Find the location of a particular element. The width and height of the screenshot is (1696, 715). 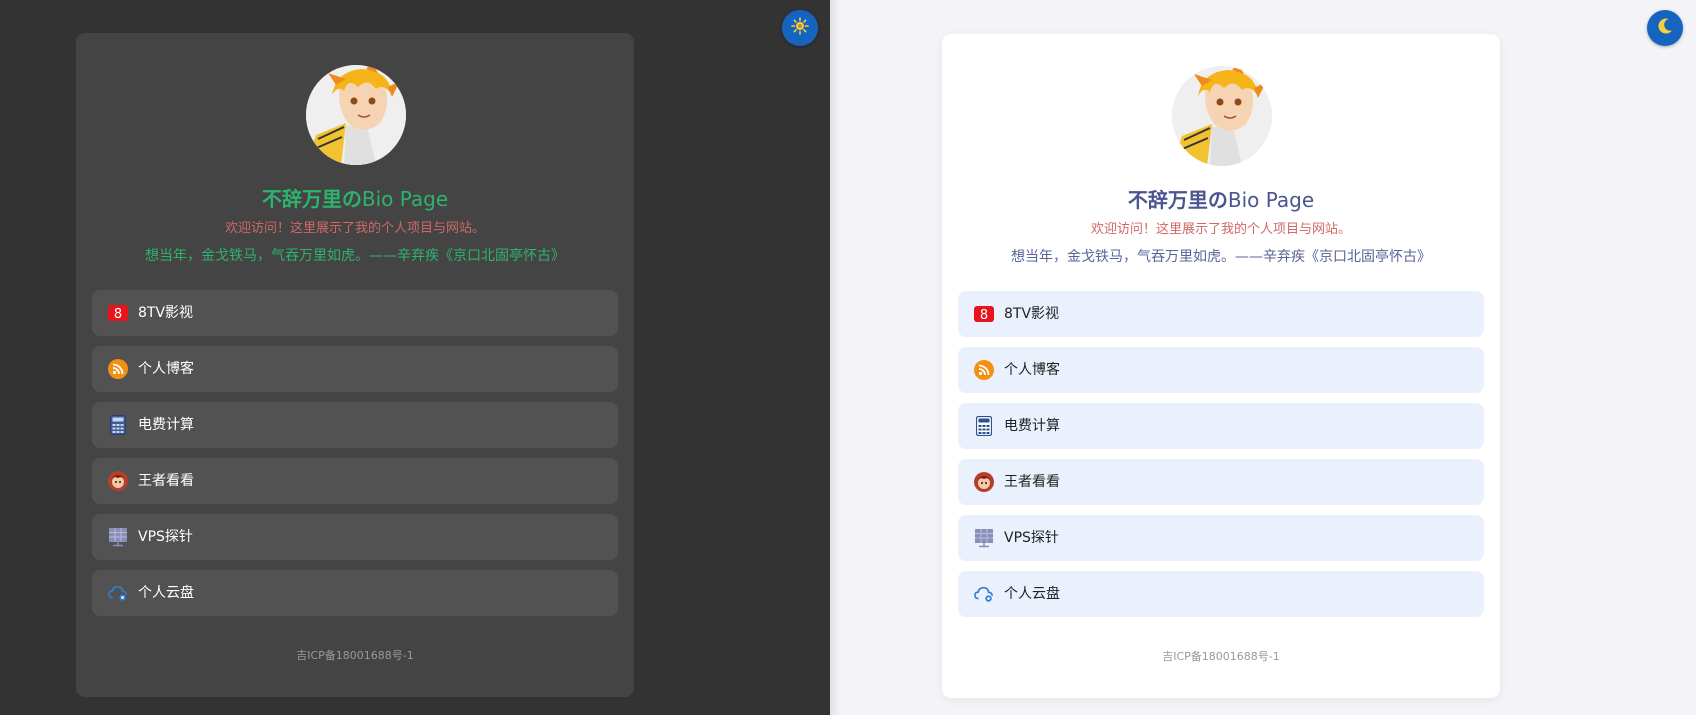

sun-icon is located at coordinates (800, 28).